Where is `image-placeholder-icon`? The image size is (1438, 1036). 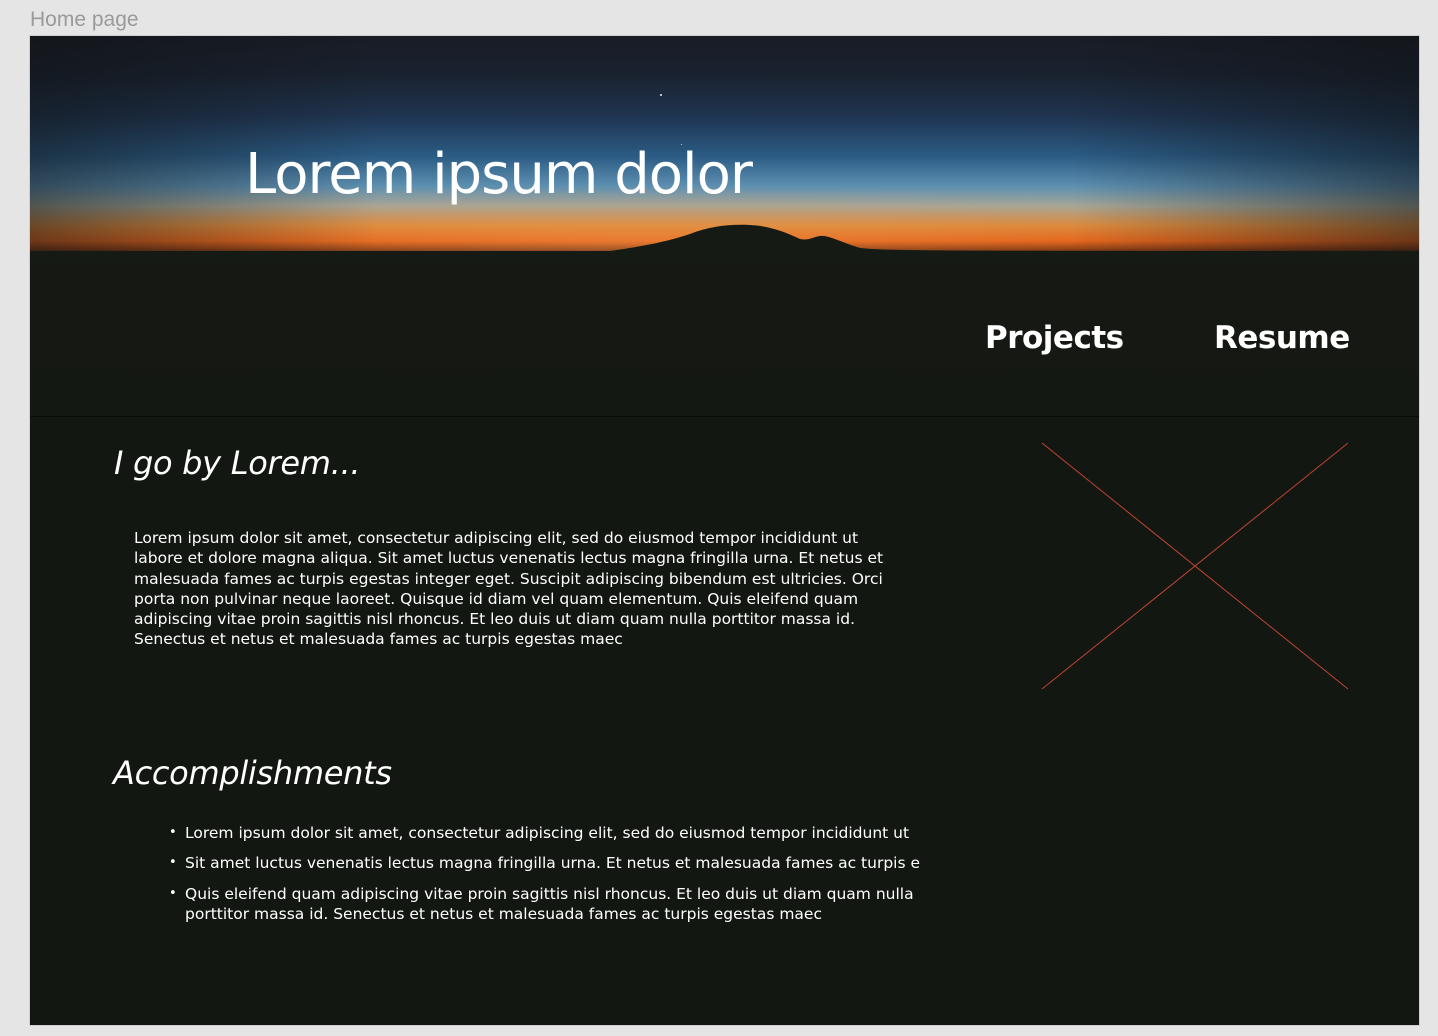
image-placeholder-icon is located at coordinates (1195, 566).